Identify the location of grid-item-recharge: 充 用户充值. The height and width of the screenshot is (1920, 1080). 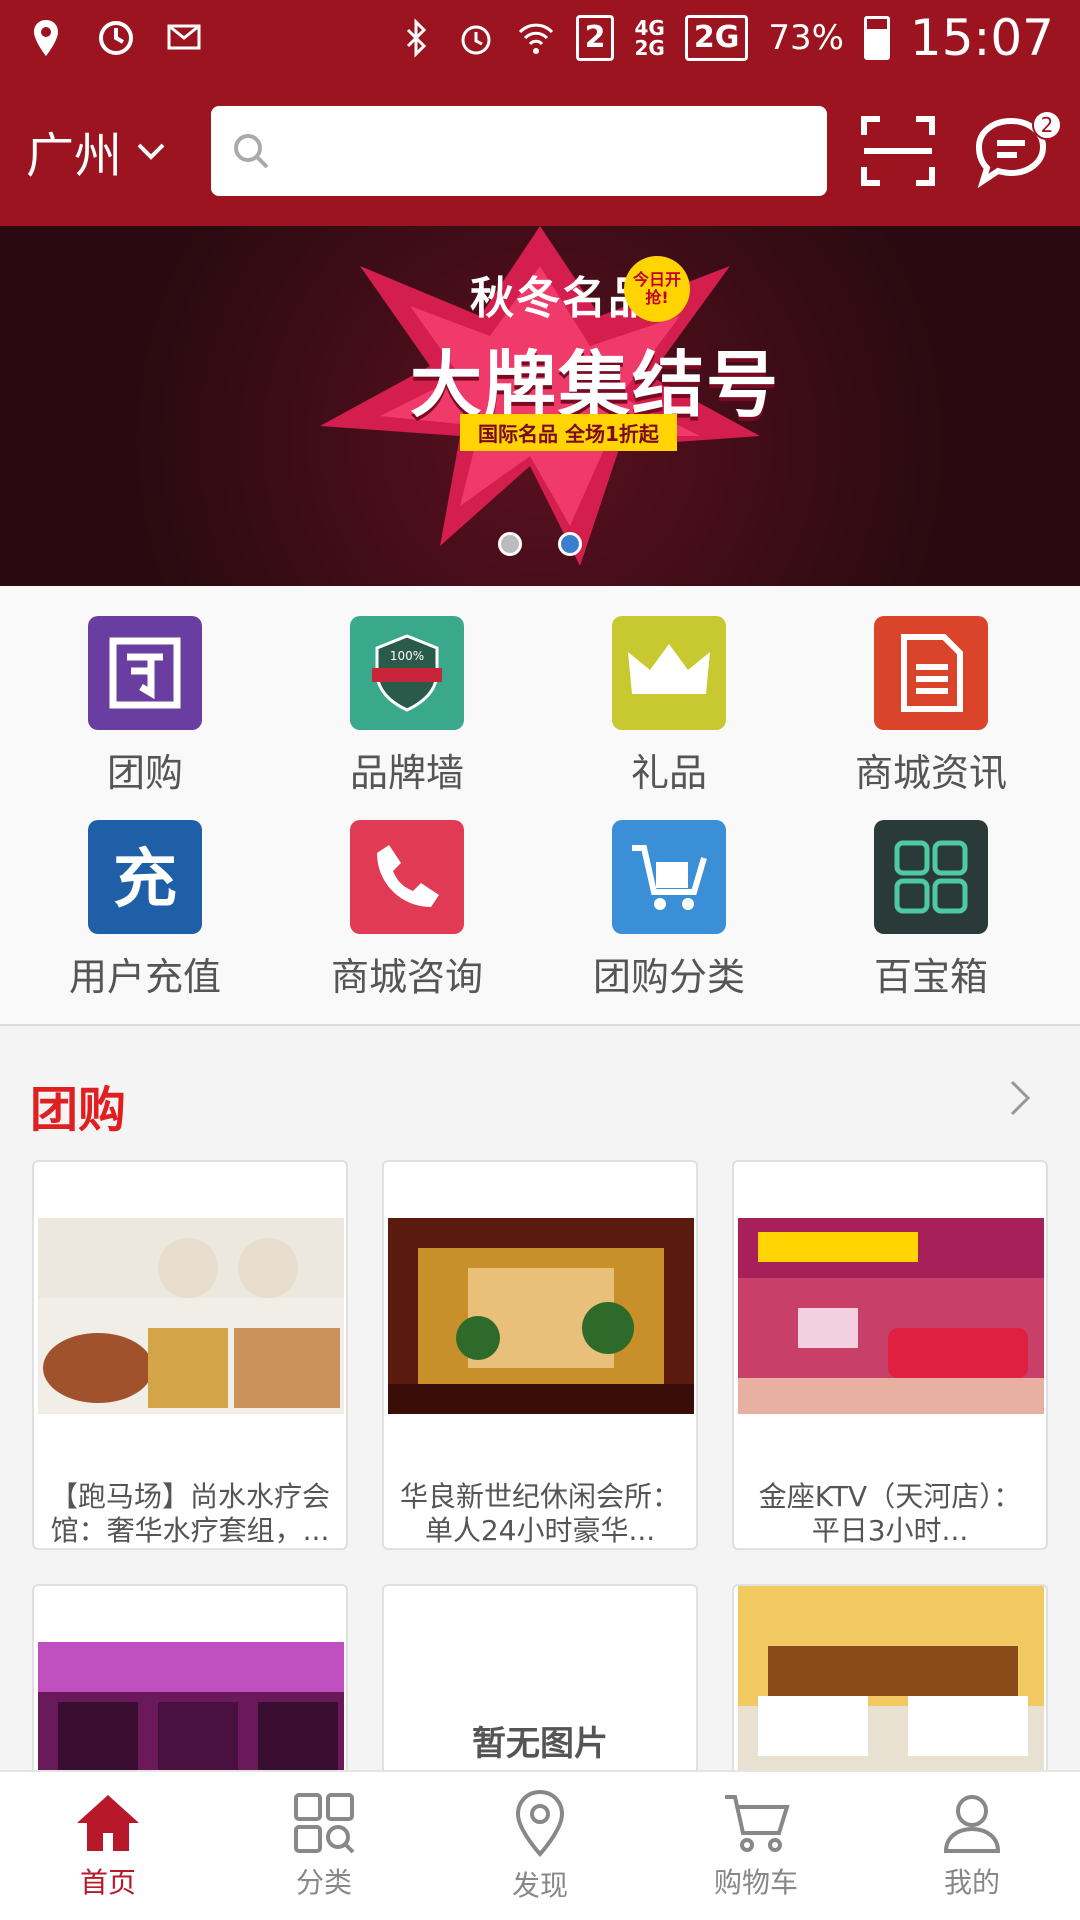
(145, 910).